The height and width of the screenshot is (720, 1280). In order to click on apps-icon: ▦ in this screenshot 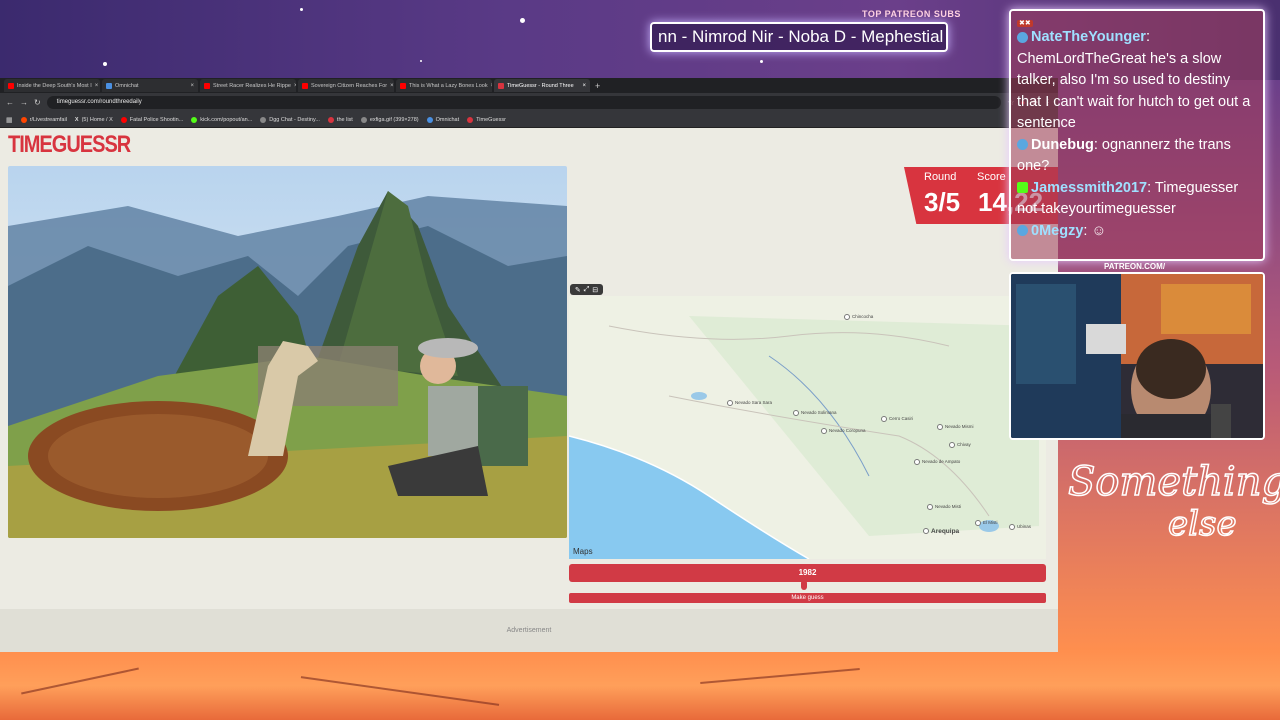, I will do `click(9, 120)`.